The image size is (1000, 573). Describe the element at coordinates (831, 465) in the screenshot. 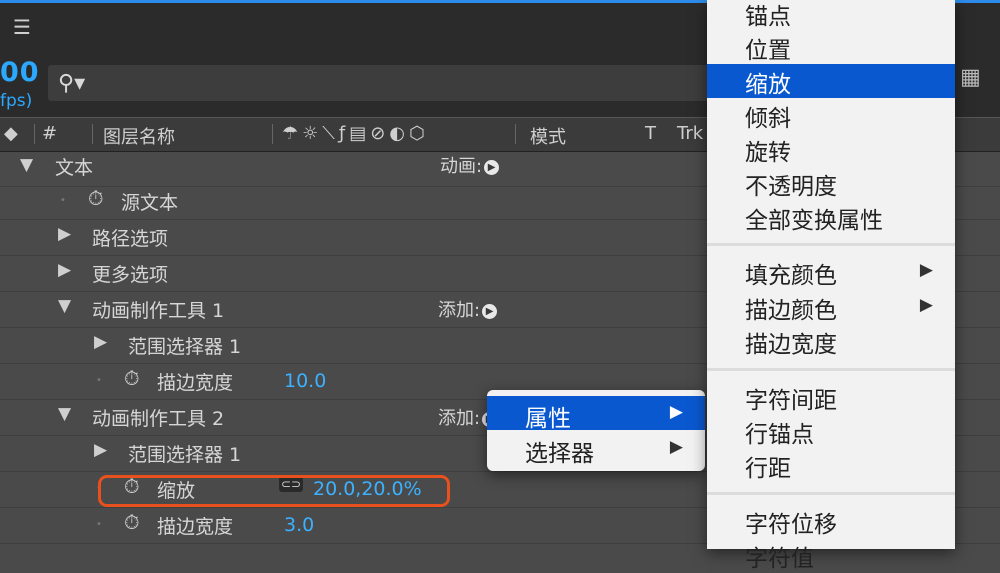

I see `menu-item-line-spacing: 行距` at that location.